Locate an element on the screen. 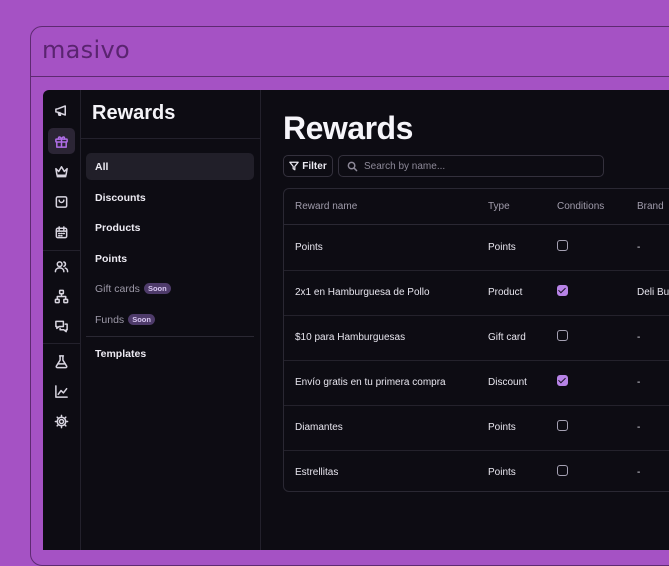  chart-icon is located at coordinates (61, 391).